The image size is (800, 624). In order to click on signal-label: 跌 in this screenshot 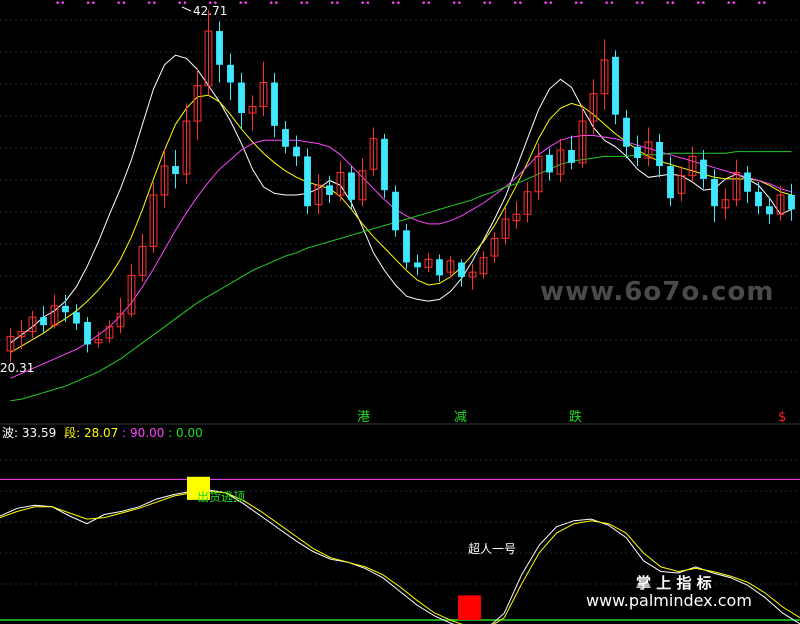, I will do `click(575, 417)`.